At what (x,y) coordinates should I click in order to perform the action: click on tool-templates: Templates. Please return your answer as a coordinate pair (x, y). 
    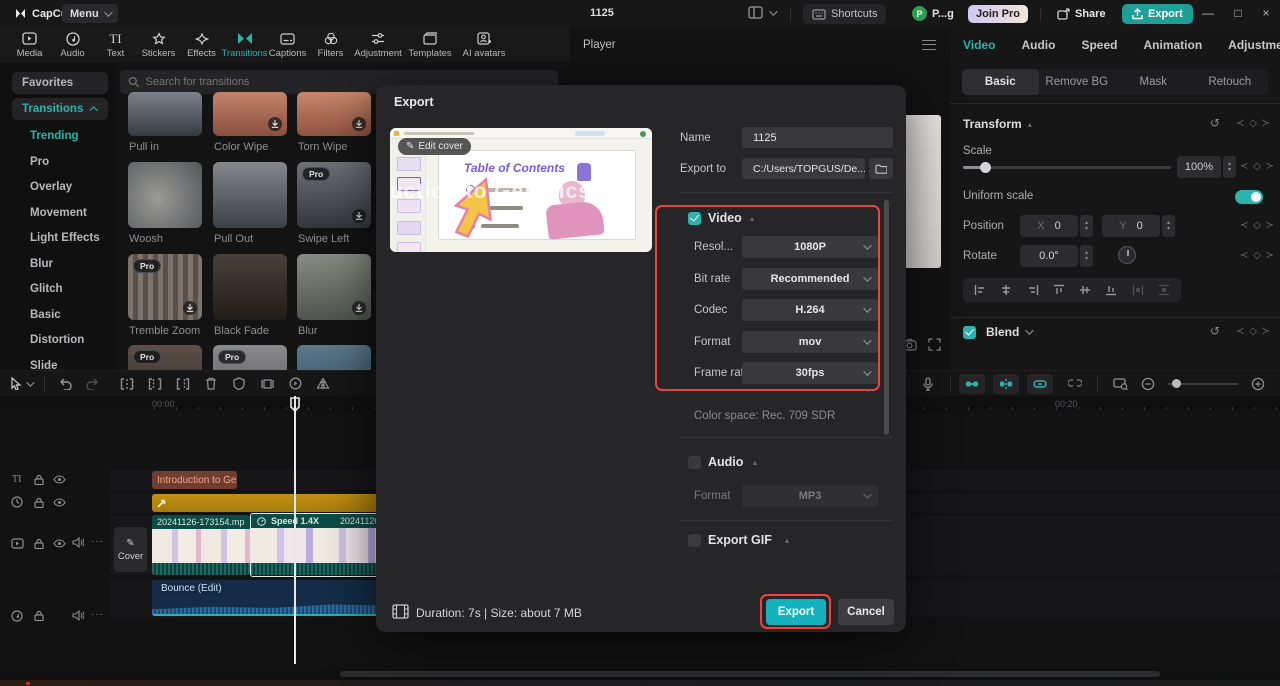
    Looking at the image, I should click on (430, 45).